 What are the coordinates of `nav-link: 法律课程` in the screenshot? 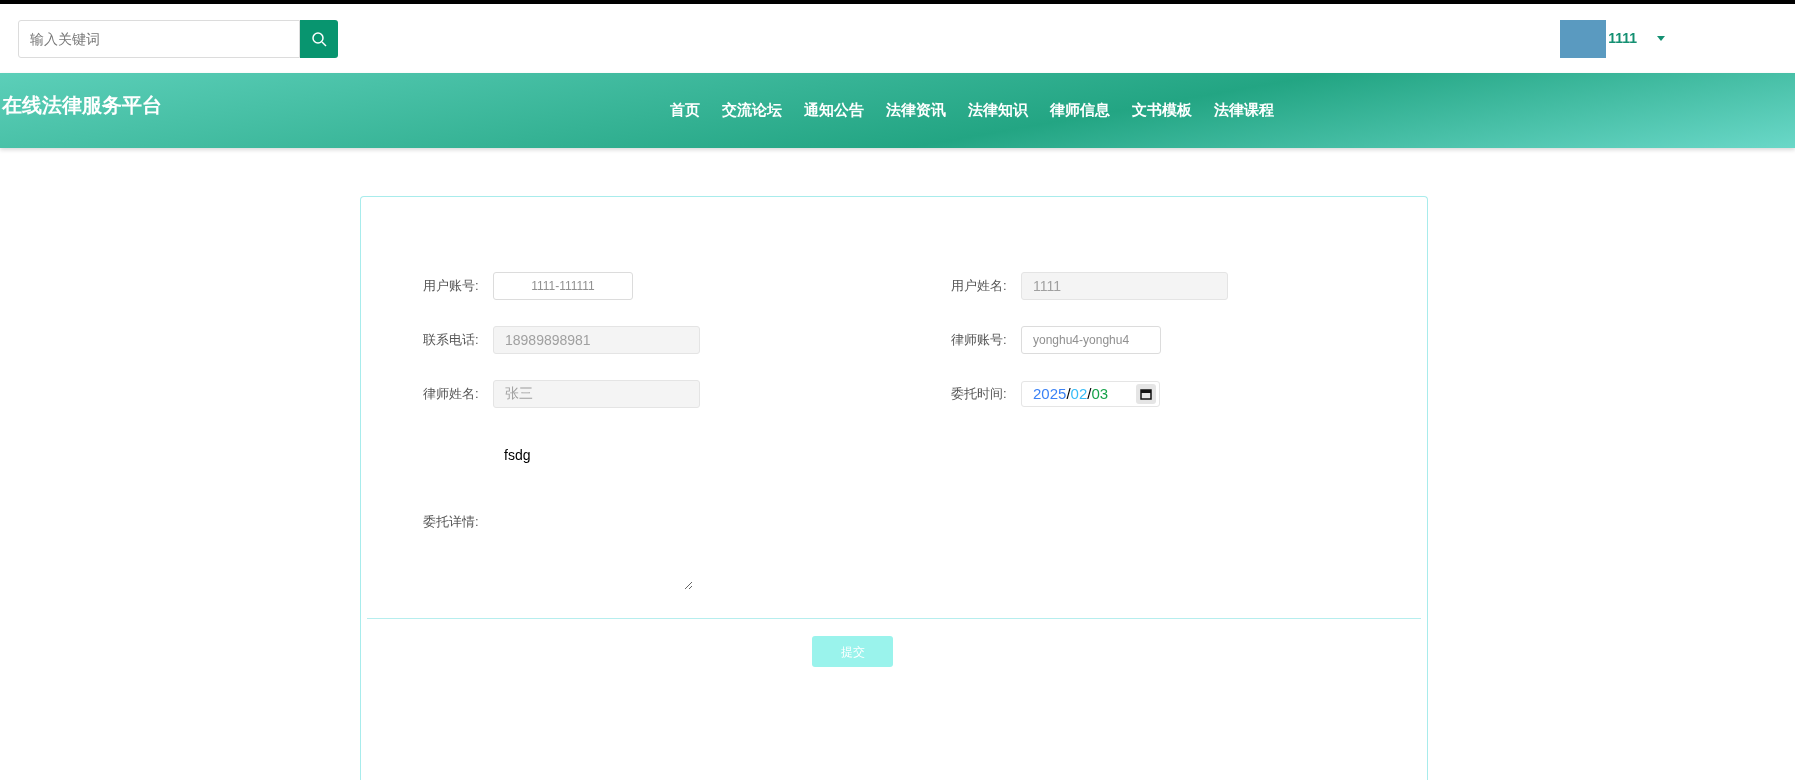 It's located at (1244, 110).